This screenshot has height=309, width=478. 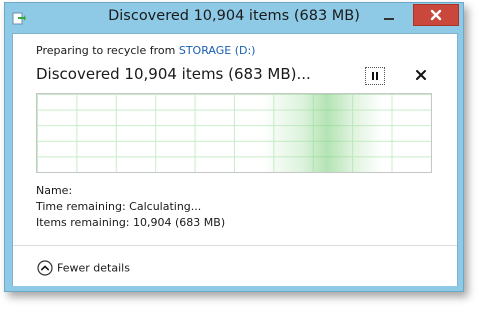 What do you see at coordinates (83, 222) in the screenshot?
I see `items-remaining-label: Items remaining:` at bounding box center [83, 222].